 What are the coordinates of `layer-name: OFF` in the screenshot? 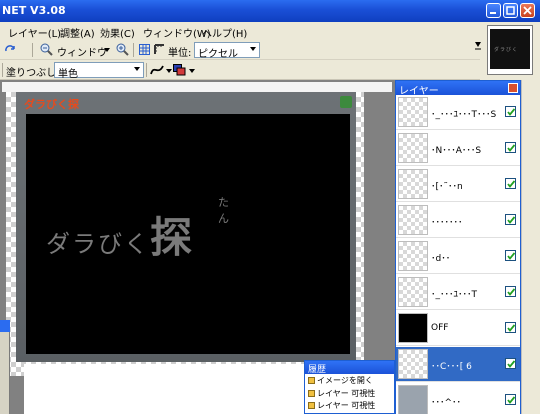 It's located at (440, 328).